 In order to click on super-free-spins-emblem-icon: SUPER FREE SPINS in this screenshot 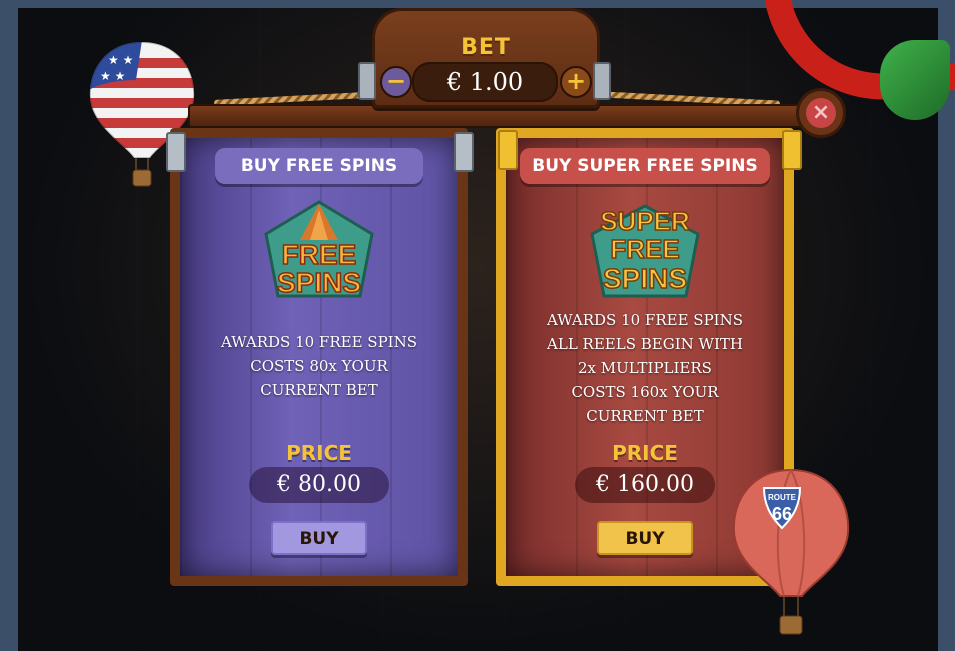, I will do `click(645, 251)`.